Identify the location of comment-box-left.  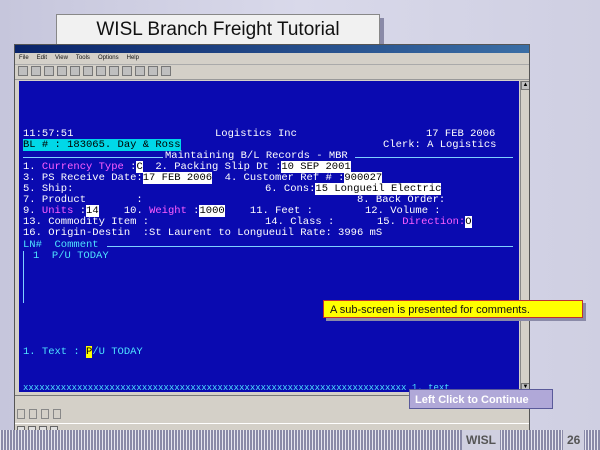
(23, 277).